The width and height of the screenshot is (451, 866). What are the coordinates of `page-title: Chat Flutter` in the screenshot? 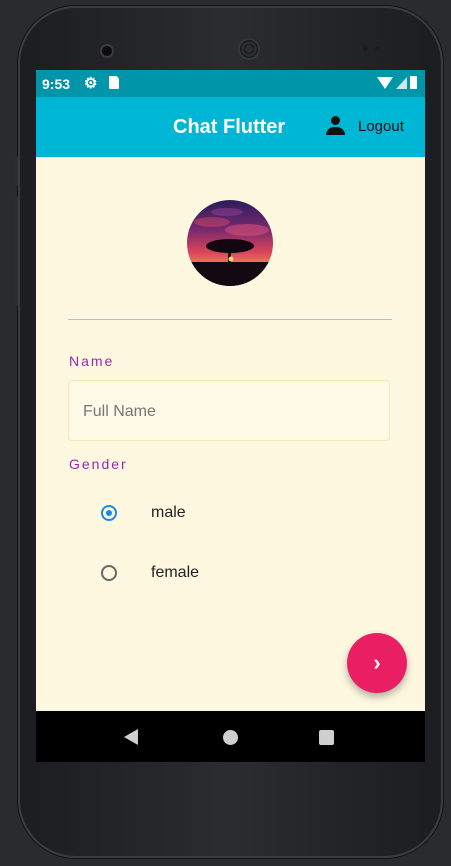 It's located at (229, 127).